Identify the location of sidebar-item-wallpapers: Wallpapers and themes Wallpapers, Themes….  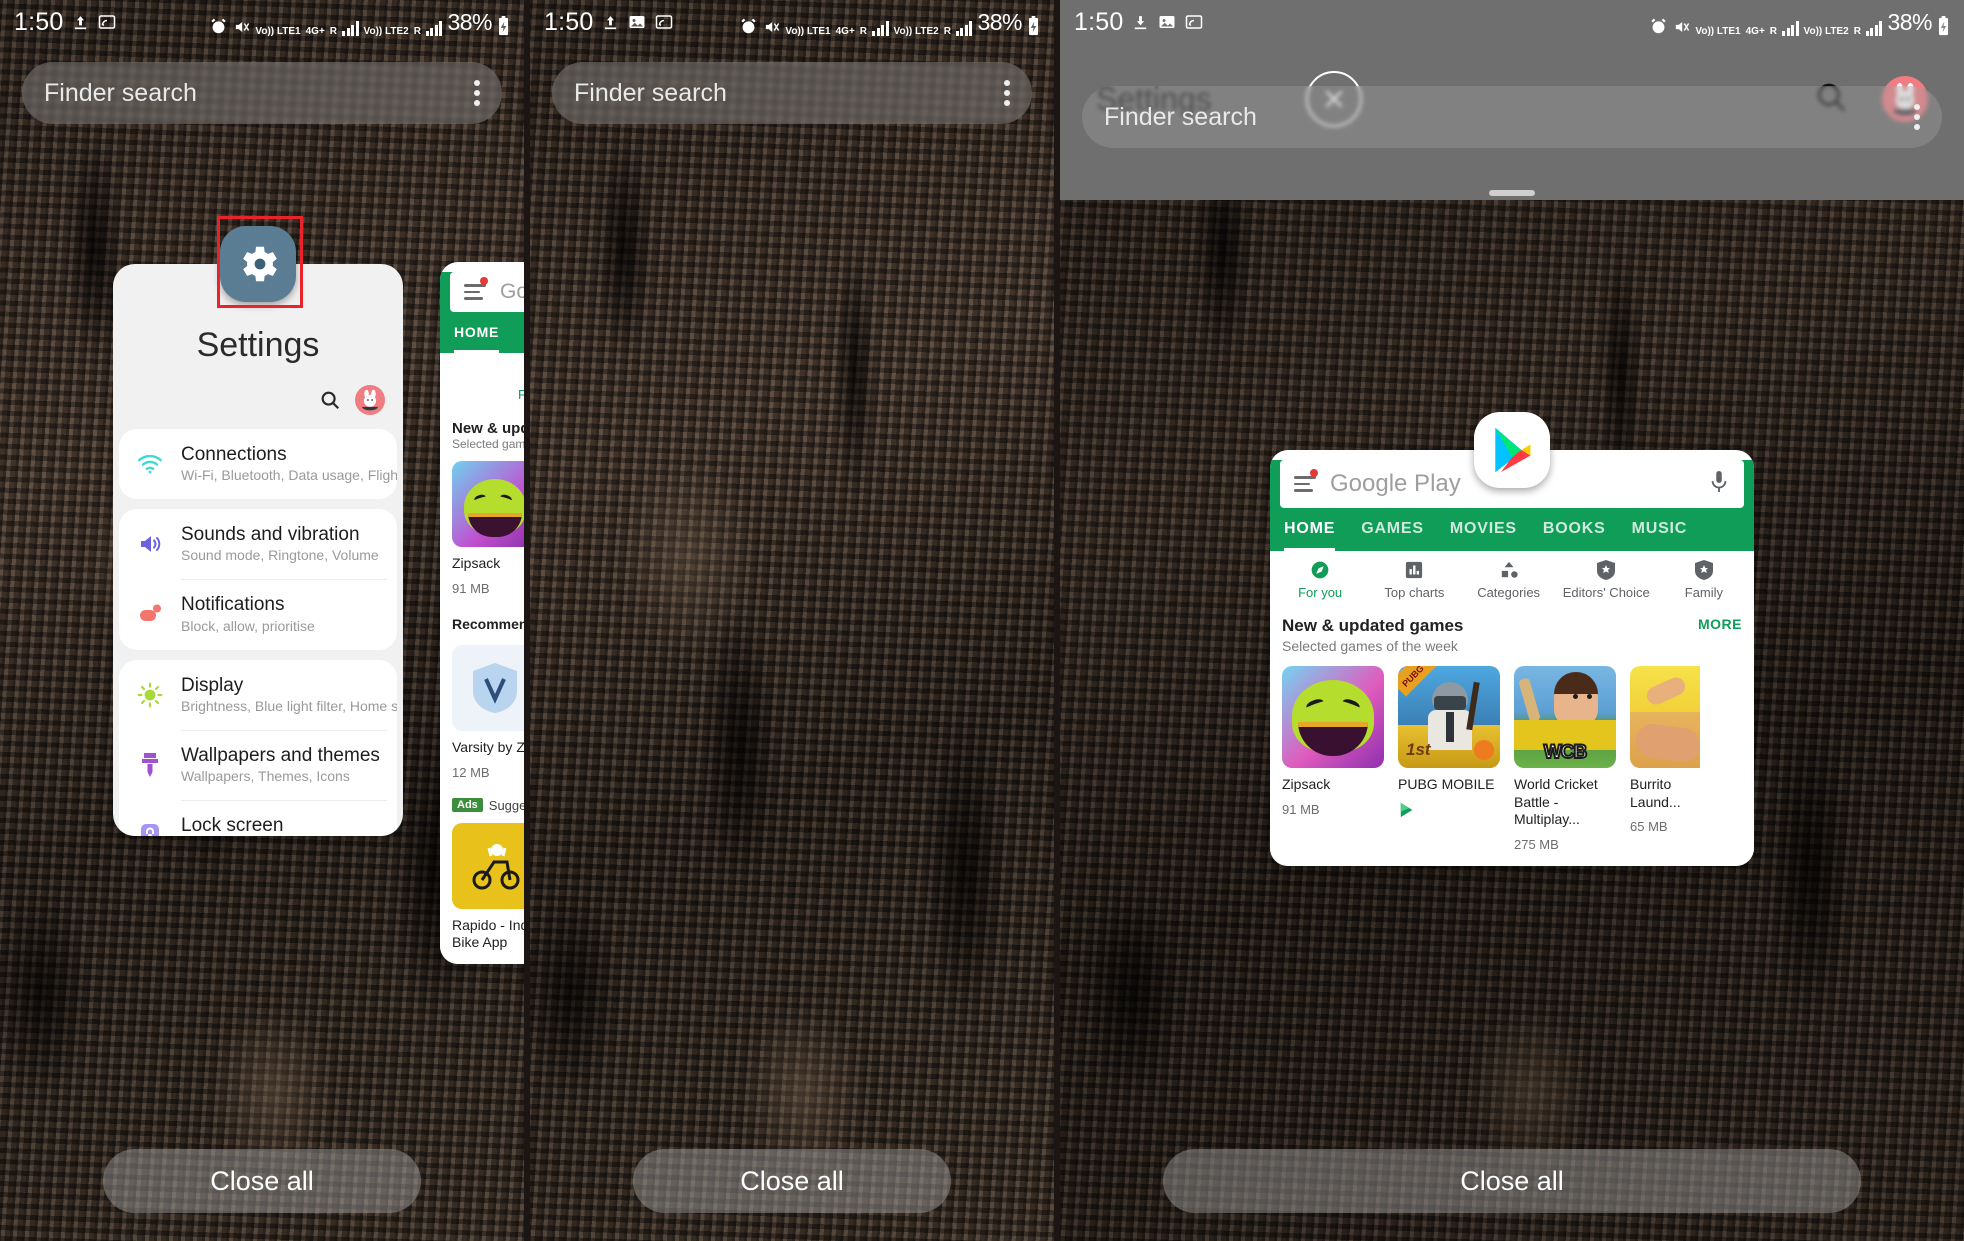
(258, 764).